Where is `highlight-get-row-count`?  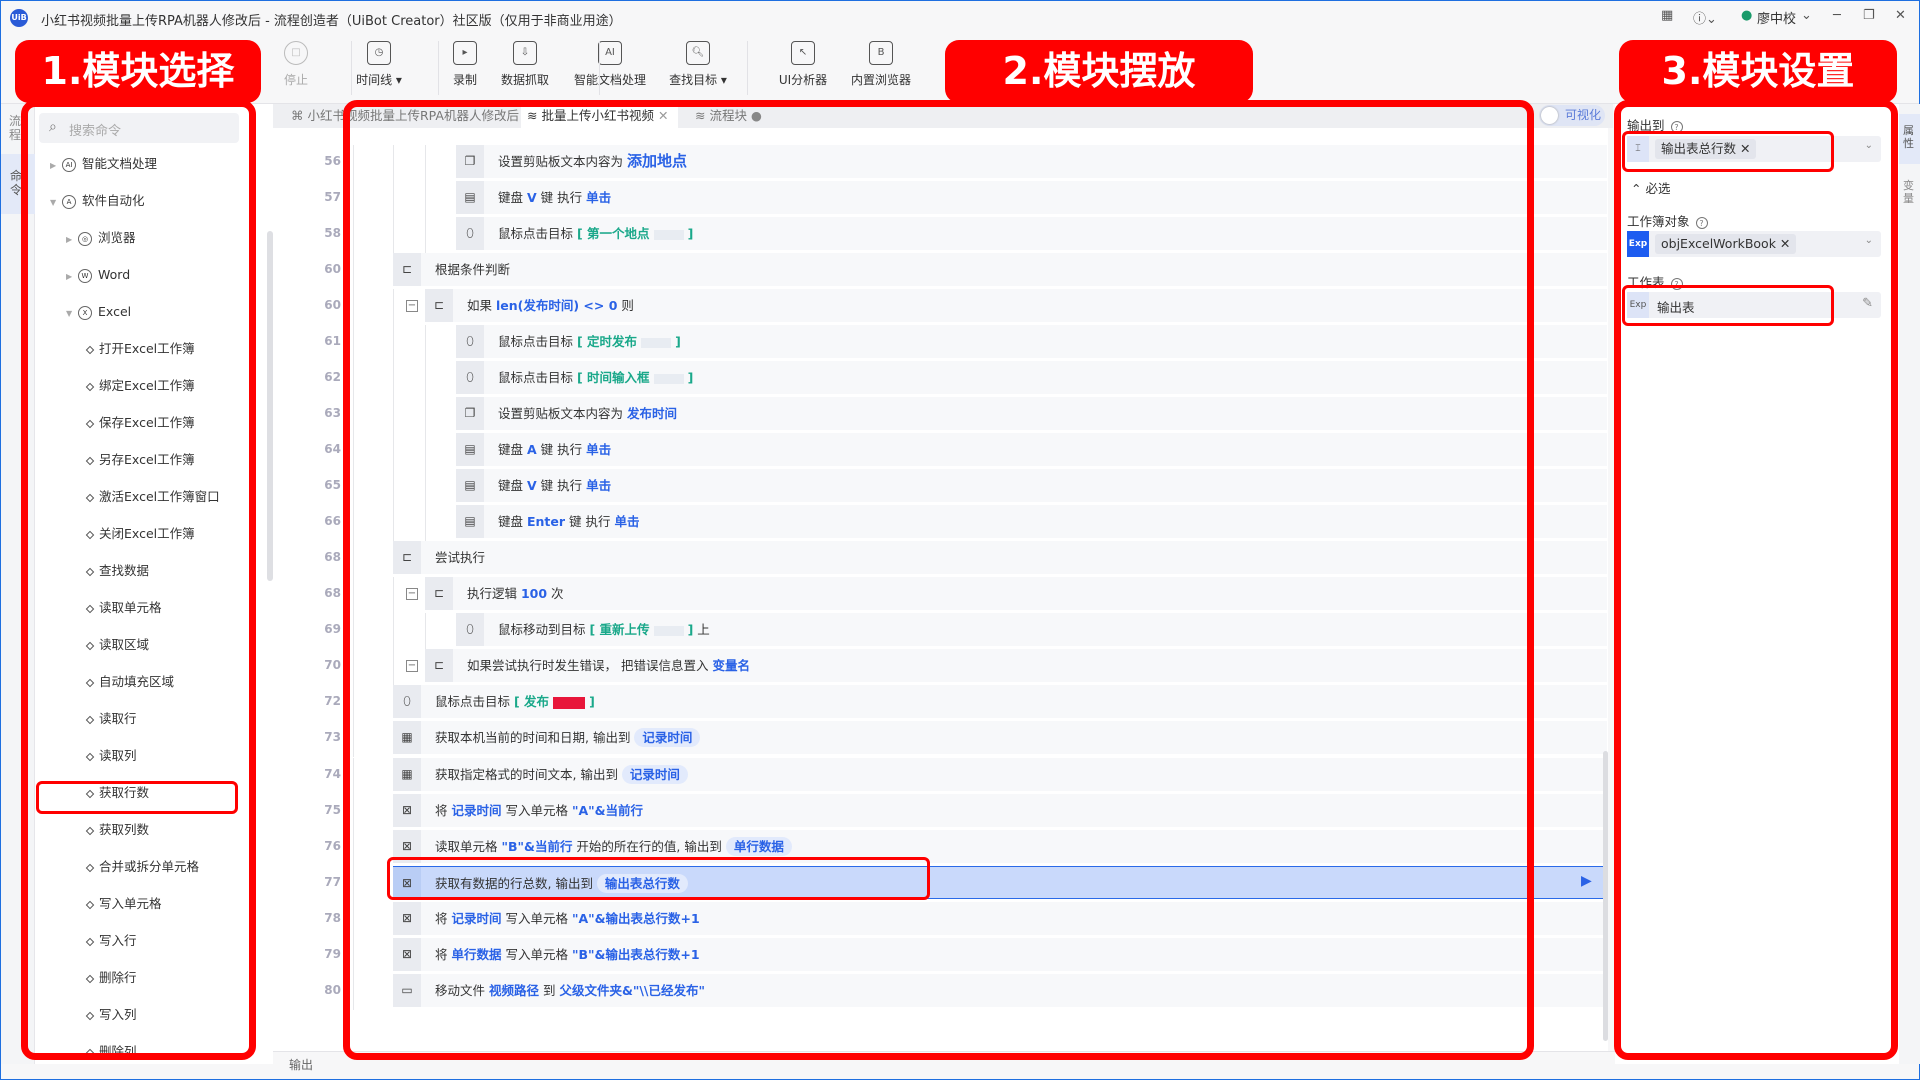
highlight-get-row-count is located at coordinates (137, 797).